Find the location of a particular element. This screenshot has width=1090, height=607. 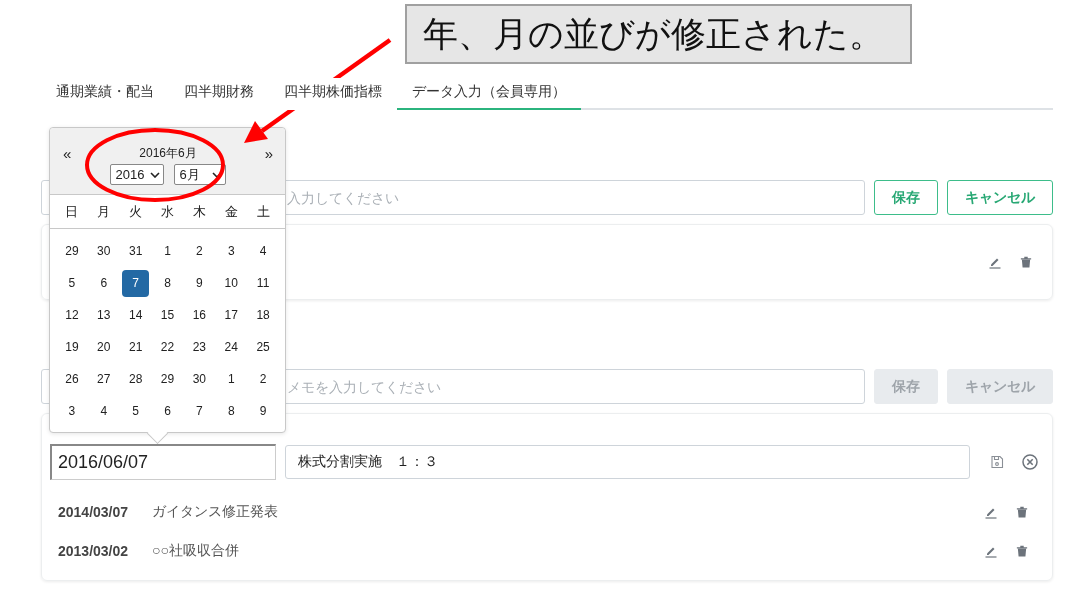

calendar-day: 9 is located at coordinates (199, 283).